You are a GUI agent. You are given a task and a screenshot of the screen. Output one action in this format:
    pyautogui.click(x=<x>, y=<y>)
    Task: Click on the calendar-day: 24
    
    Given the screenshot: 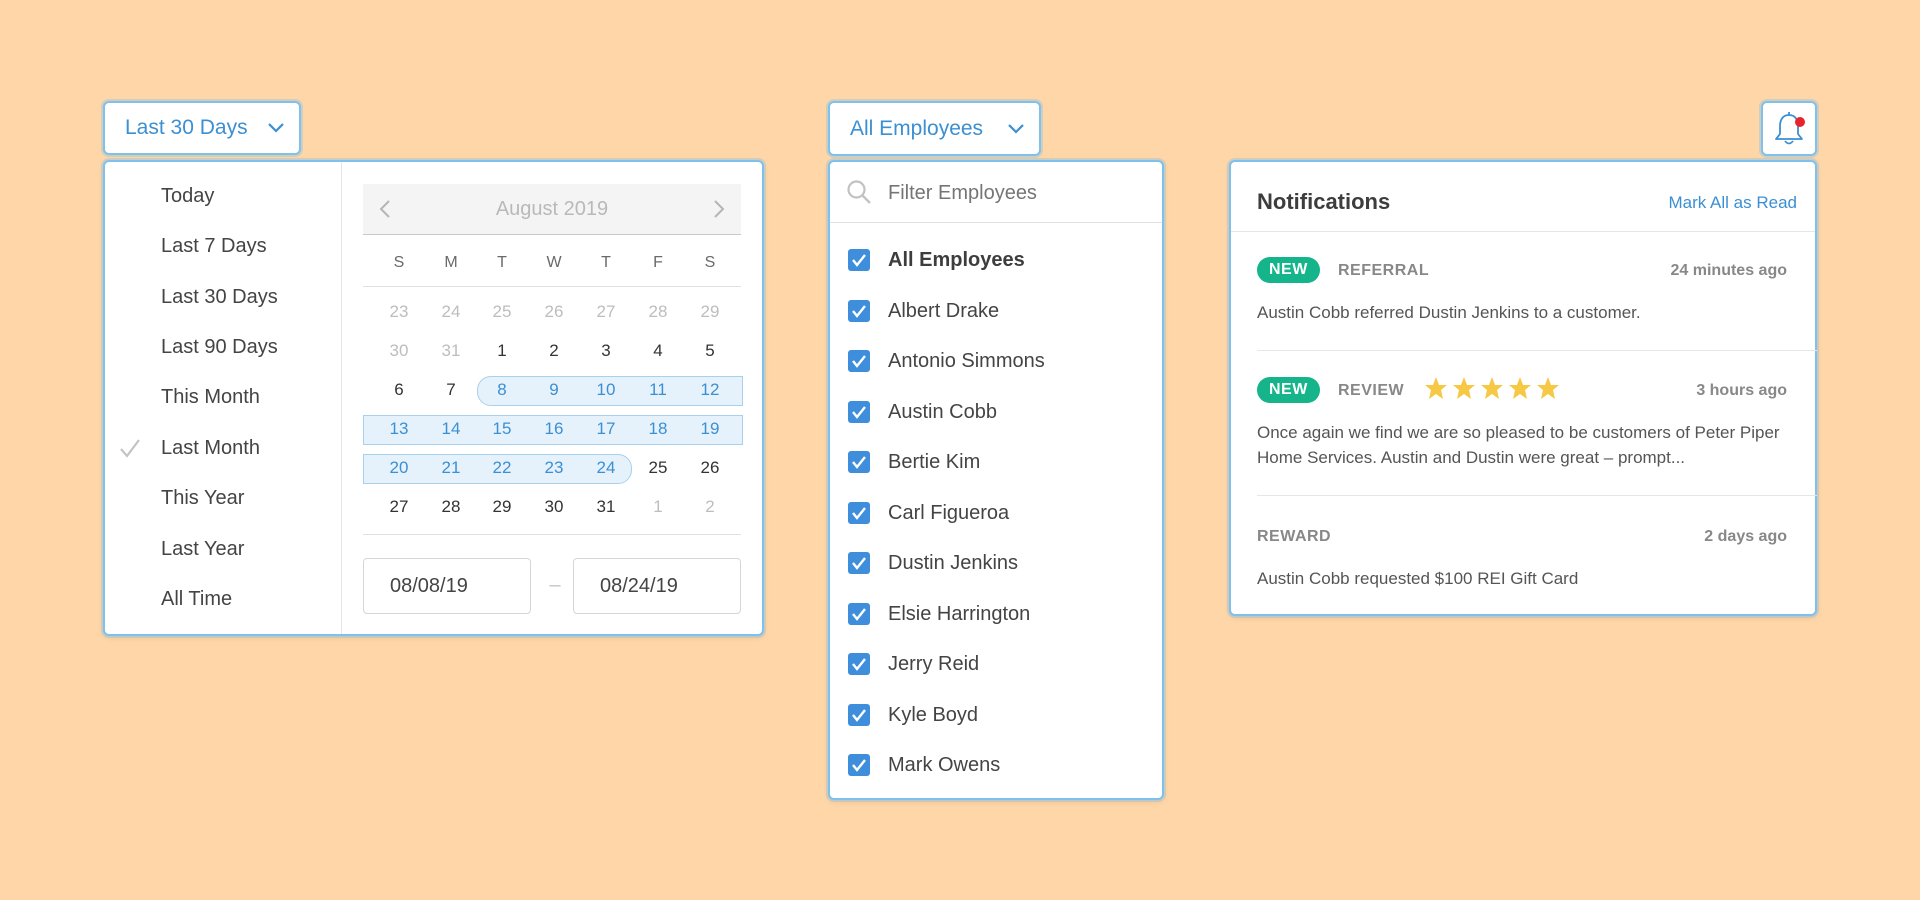 What is the action you would take?
    pyautogui.click(x=451, y=312)
    